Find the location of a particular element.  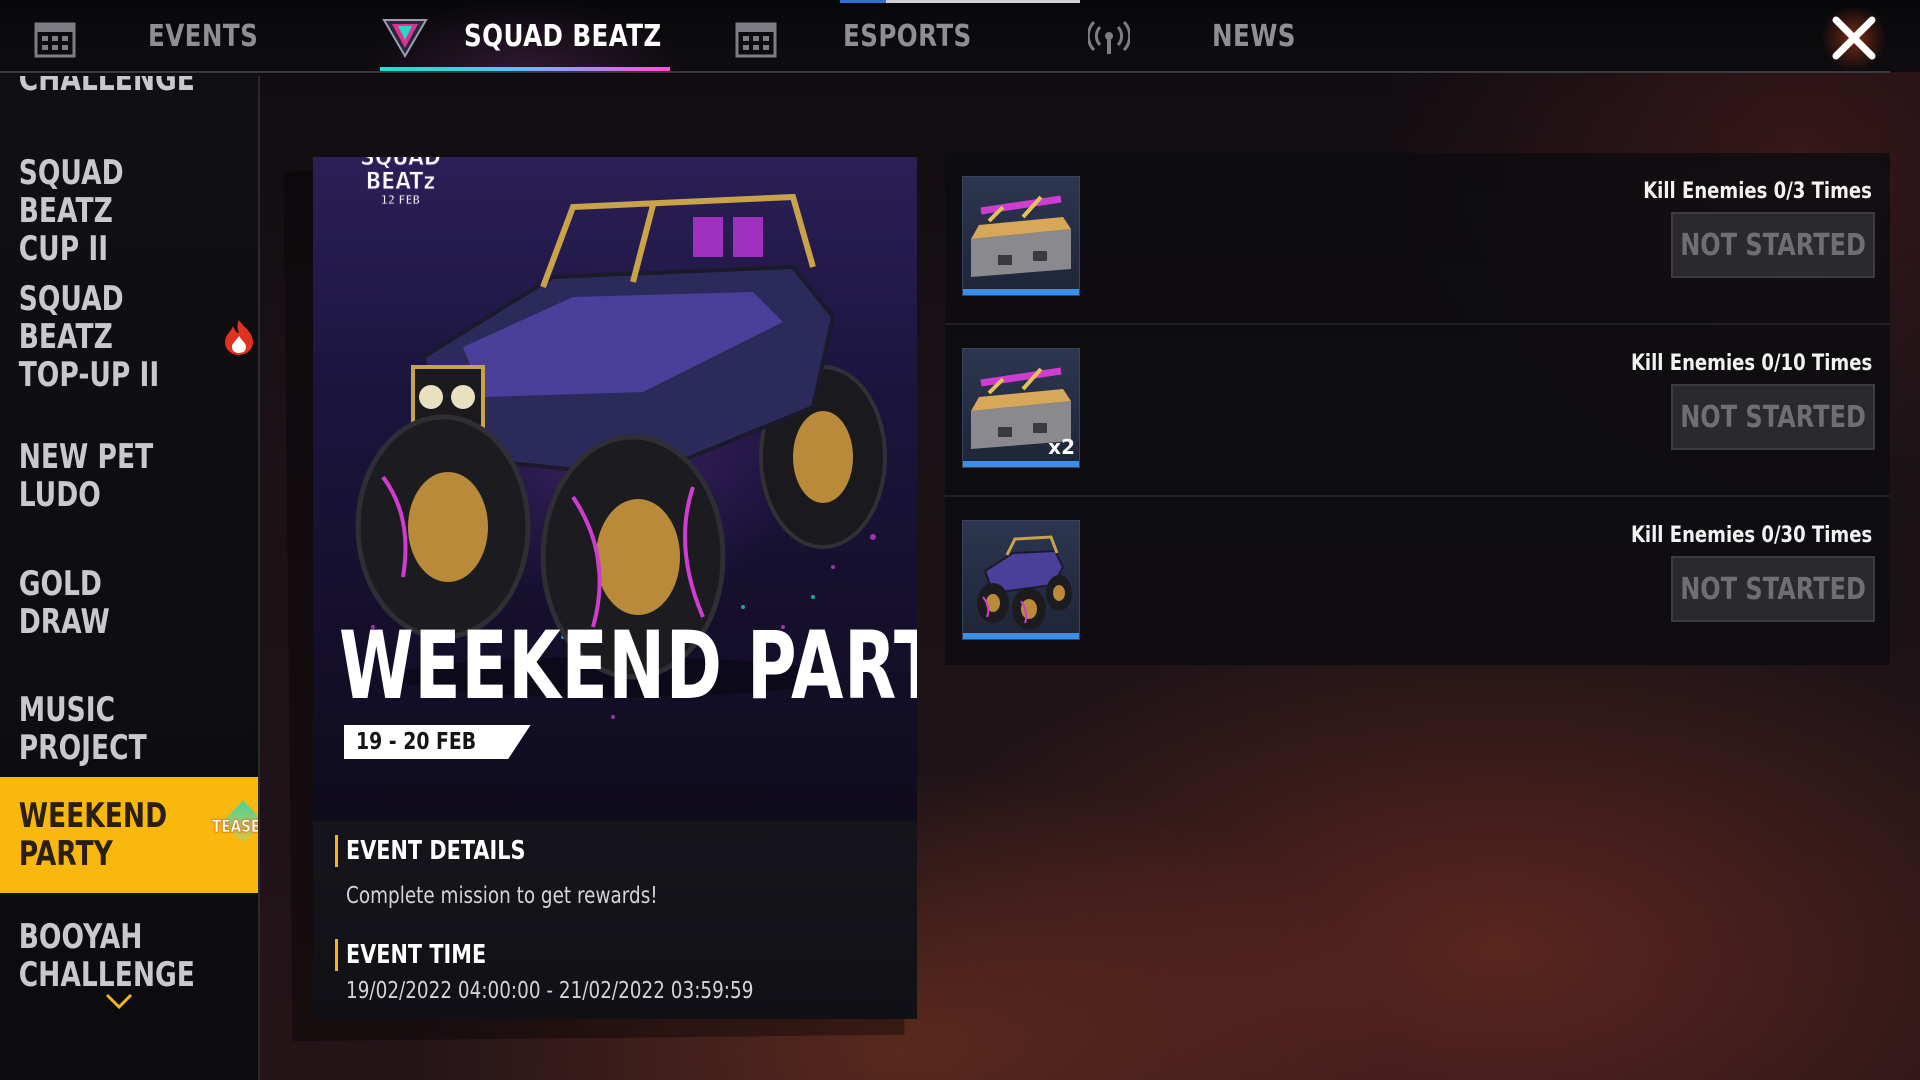

event-date-tag: 19 - 20 FEB is located at coordinates (437, 742).